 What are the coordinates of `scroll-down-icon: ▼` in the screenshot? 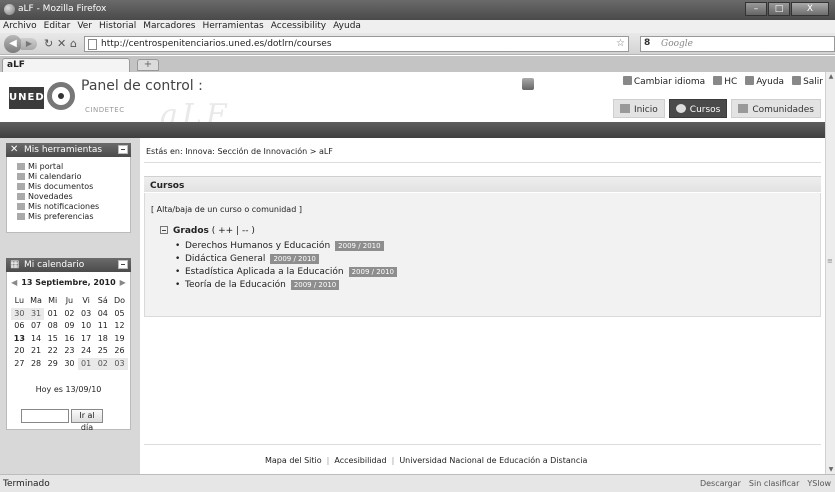 It's located at (831, 469).